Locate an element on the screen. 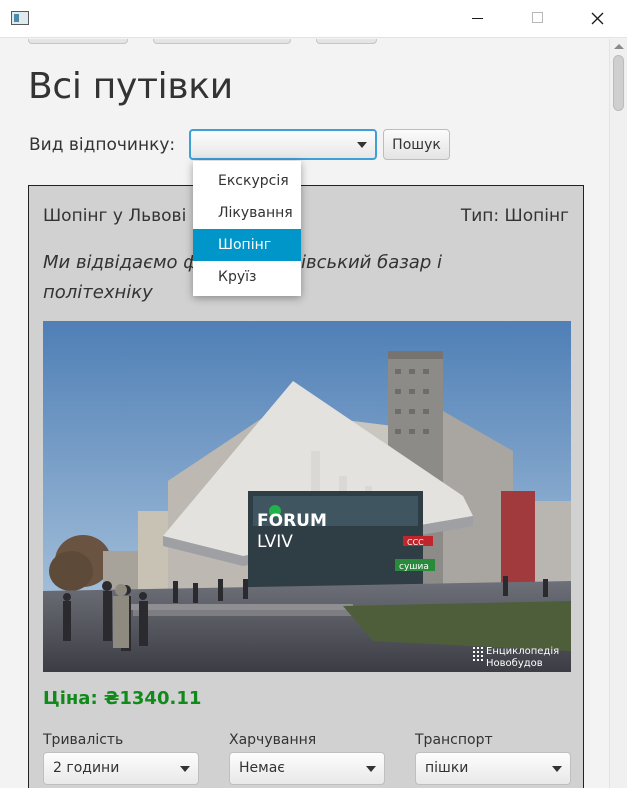  forum-sign-text: FORUM is located at coordinates (292, 521).